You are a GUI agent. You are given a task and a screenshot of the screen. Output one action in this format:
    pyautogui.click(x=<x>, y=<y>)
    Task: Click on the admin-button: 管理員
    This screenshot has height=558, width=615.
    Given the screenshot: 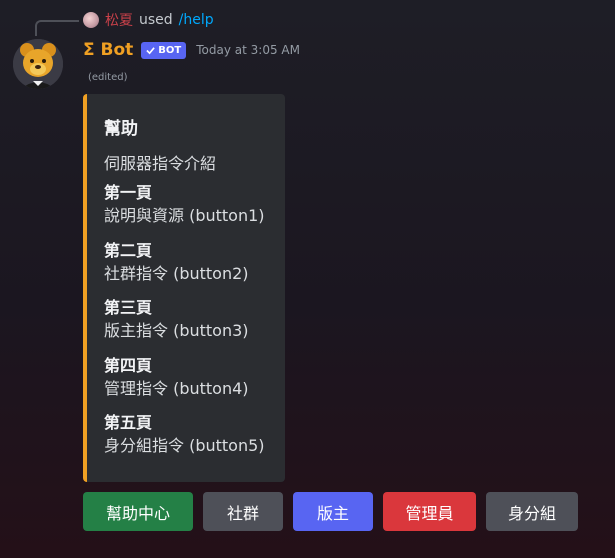 What is the action you would take?
    pyautogui.click(x=429, y=511)
    